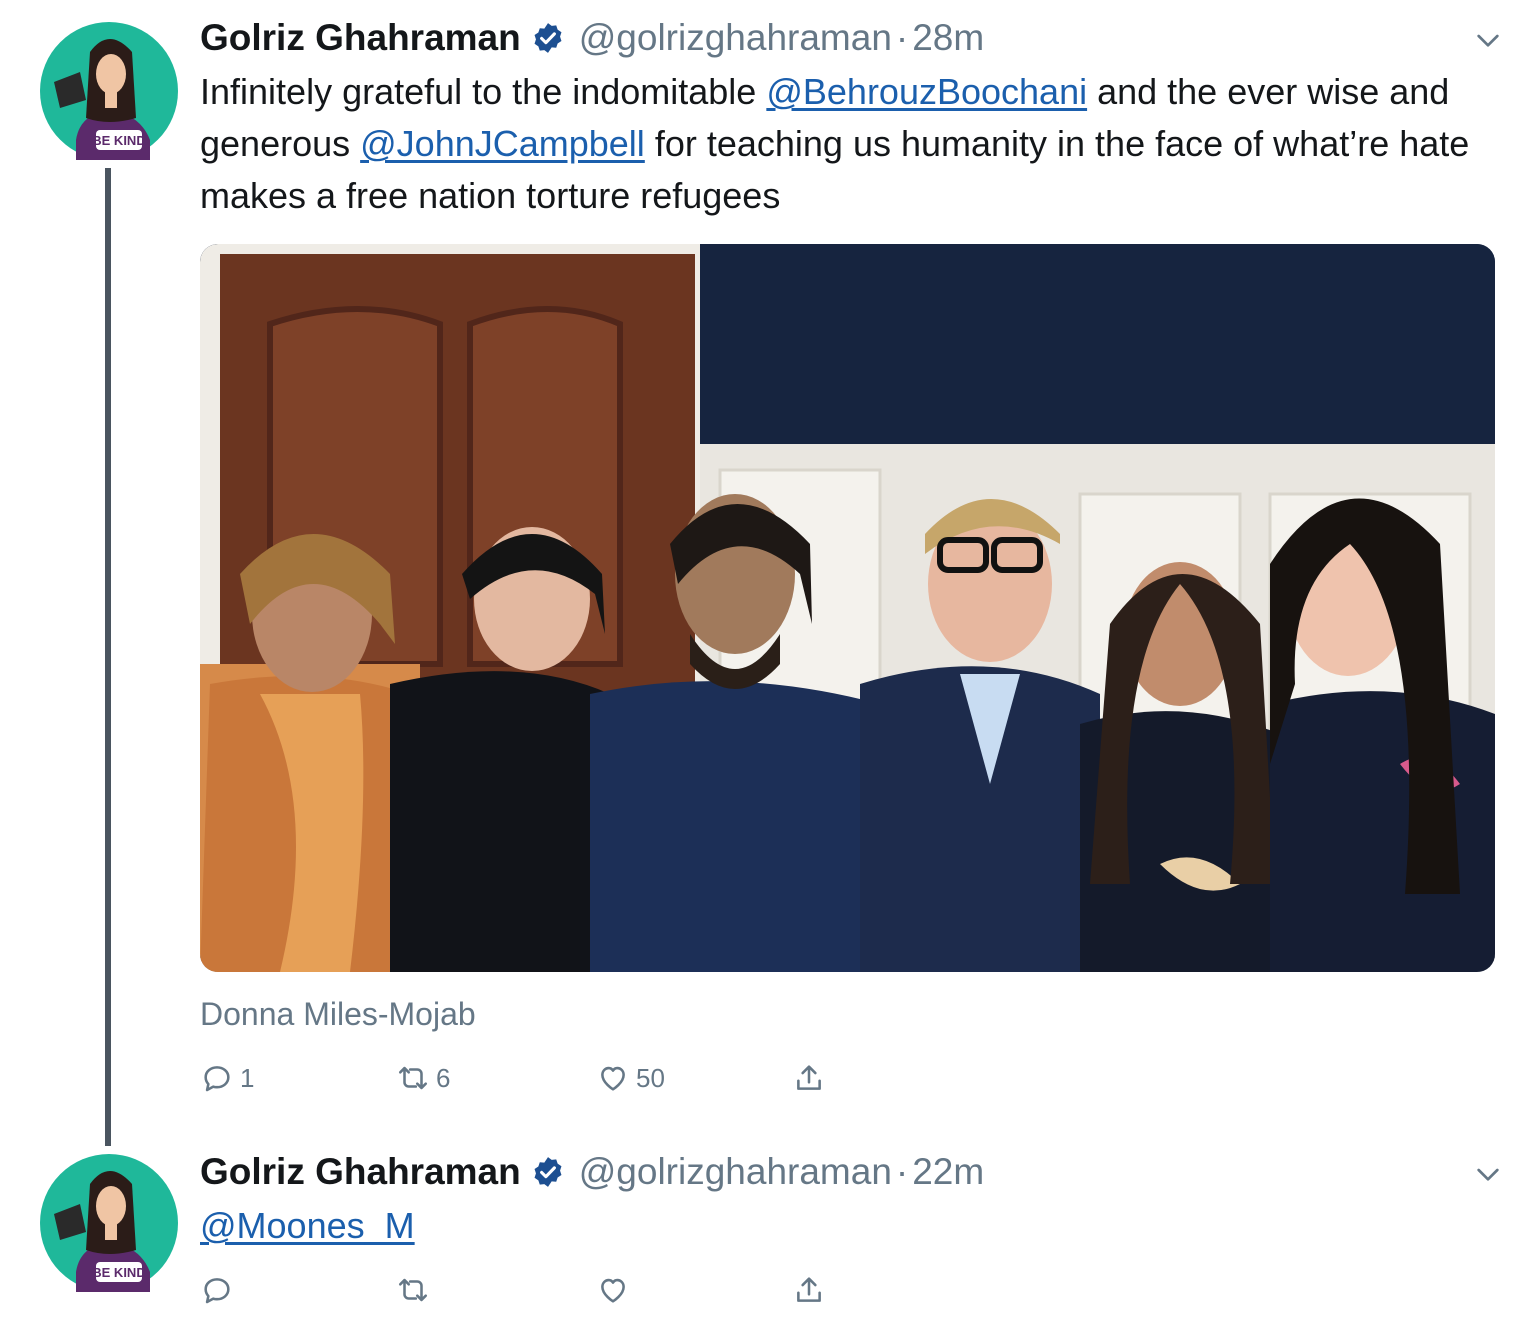 This screenshot has height=1328, width=1536. Describe the element at coordinates (850, 1226) in the screenshot. I see `tweet-text: @Moones_M` at that location.